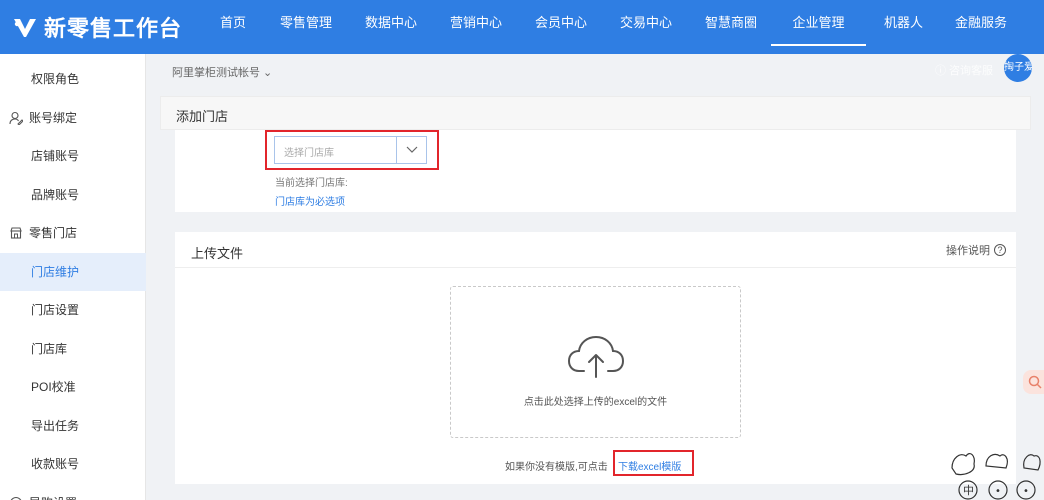 This screenshot has width=1044, height=500. Describe the element at coordinates (55, 271) in the screenshot. I see `sidebar-item-label: 门店维护` at that location.